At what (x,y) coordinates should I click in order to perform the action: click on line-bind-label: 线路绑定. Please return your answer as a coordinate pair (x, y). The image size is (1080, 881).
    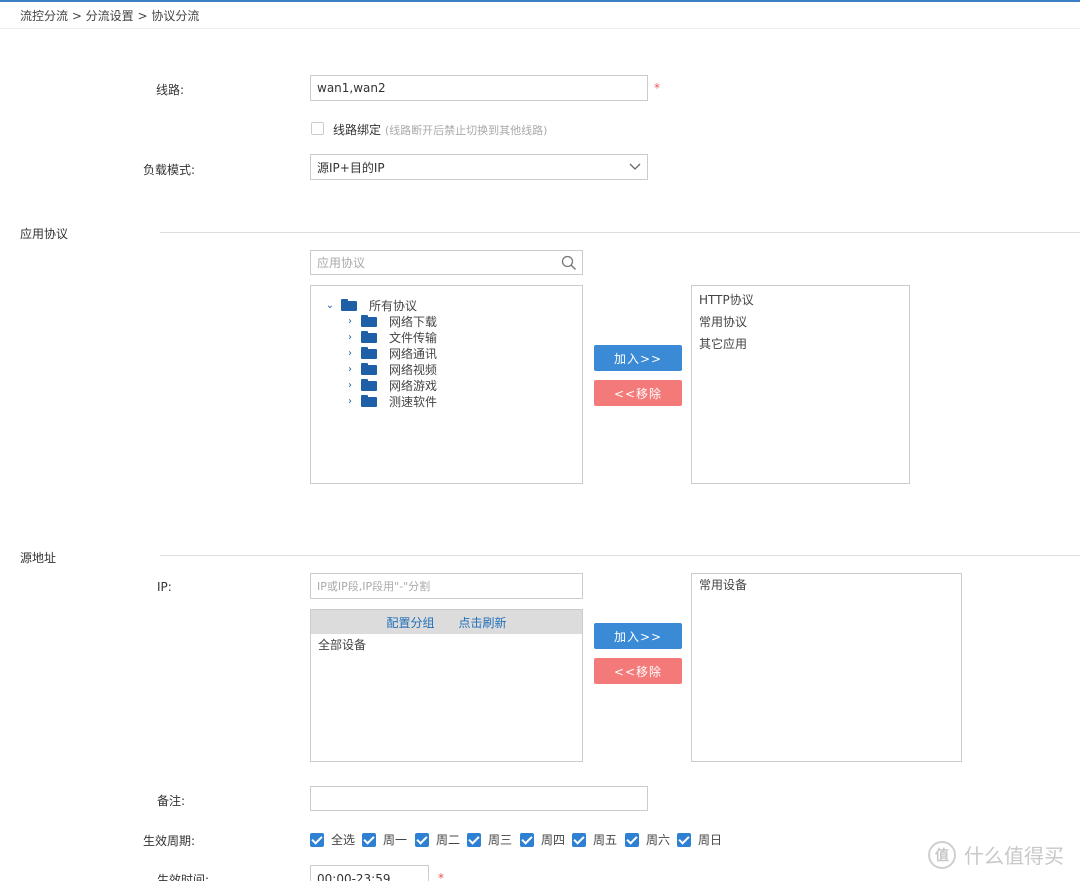
    Looking at the image, I should click on (357, 130).